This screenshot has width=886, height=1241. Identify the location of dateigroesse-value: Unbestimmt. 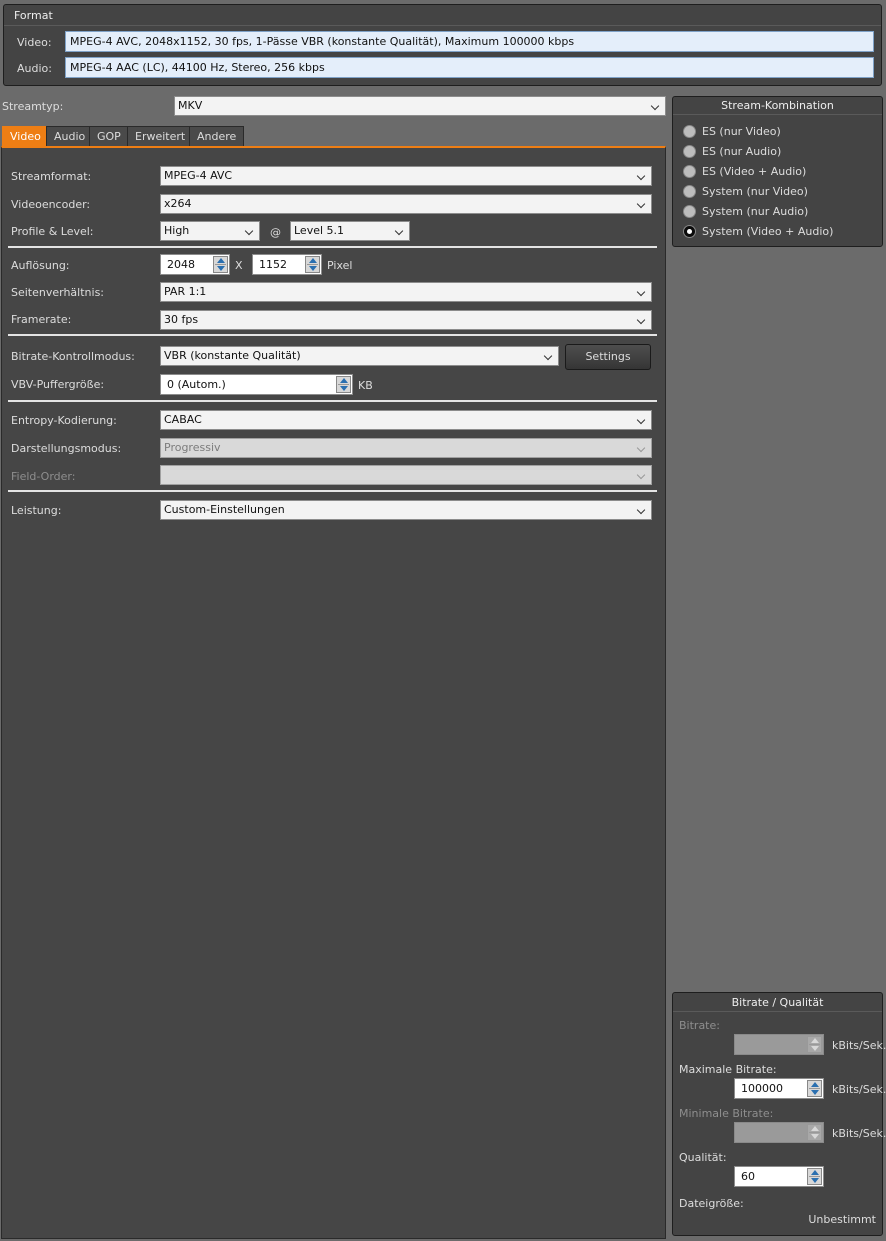
(842, 1219).